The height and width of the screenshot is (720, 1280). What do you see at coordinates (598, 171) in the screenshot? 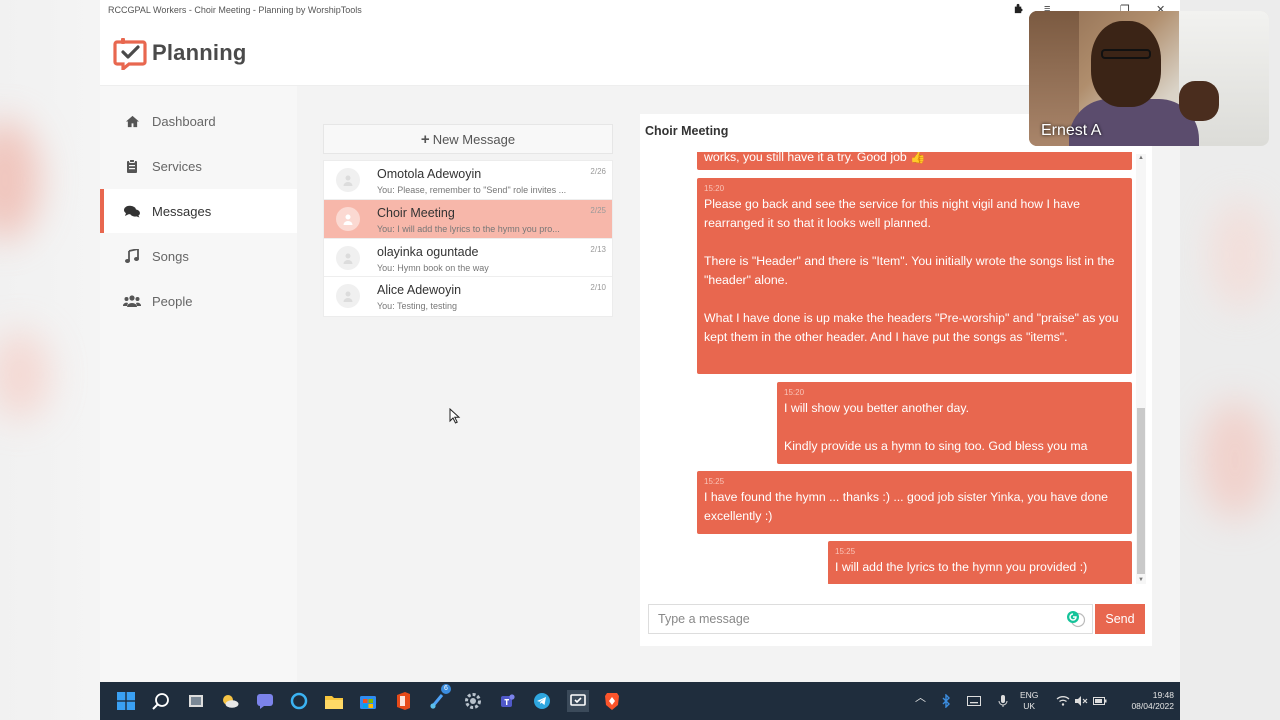
I see `conversation-date: 2/26` at bounding box center [598, 171].